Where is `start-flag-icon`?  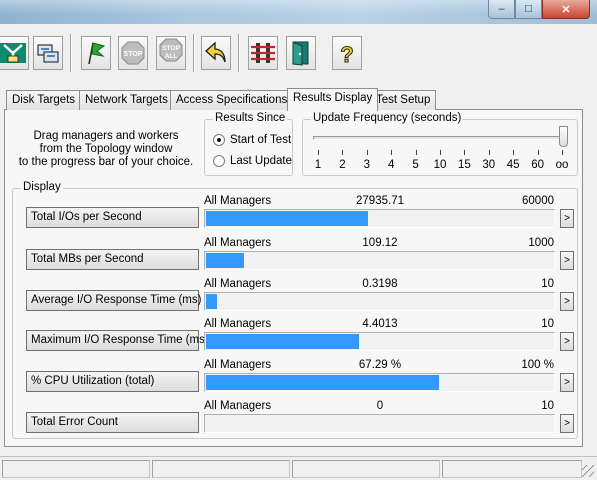
start-flag-icon is located at coordinates (97, 53).